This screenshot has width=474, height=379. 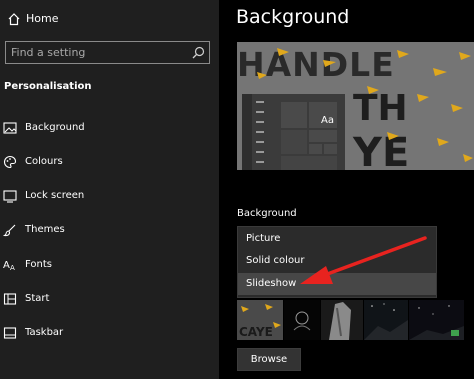 I want to click on font-icon: A A, so click(x=9, y=266).